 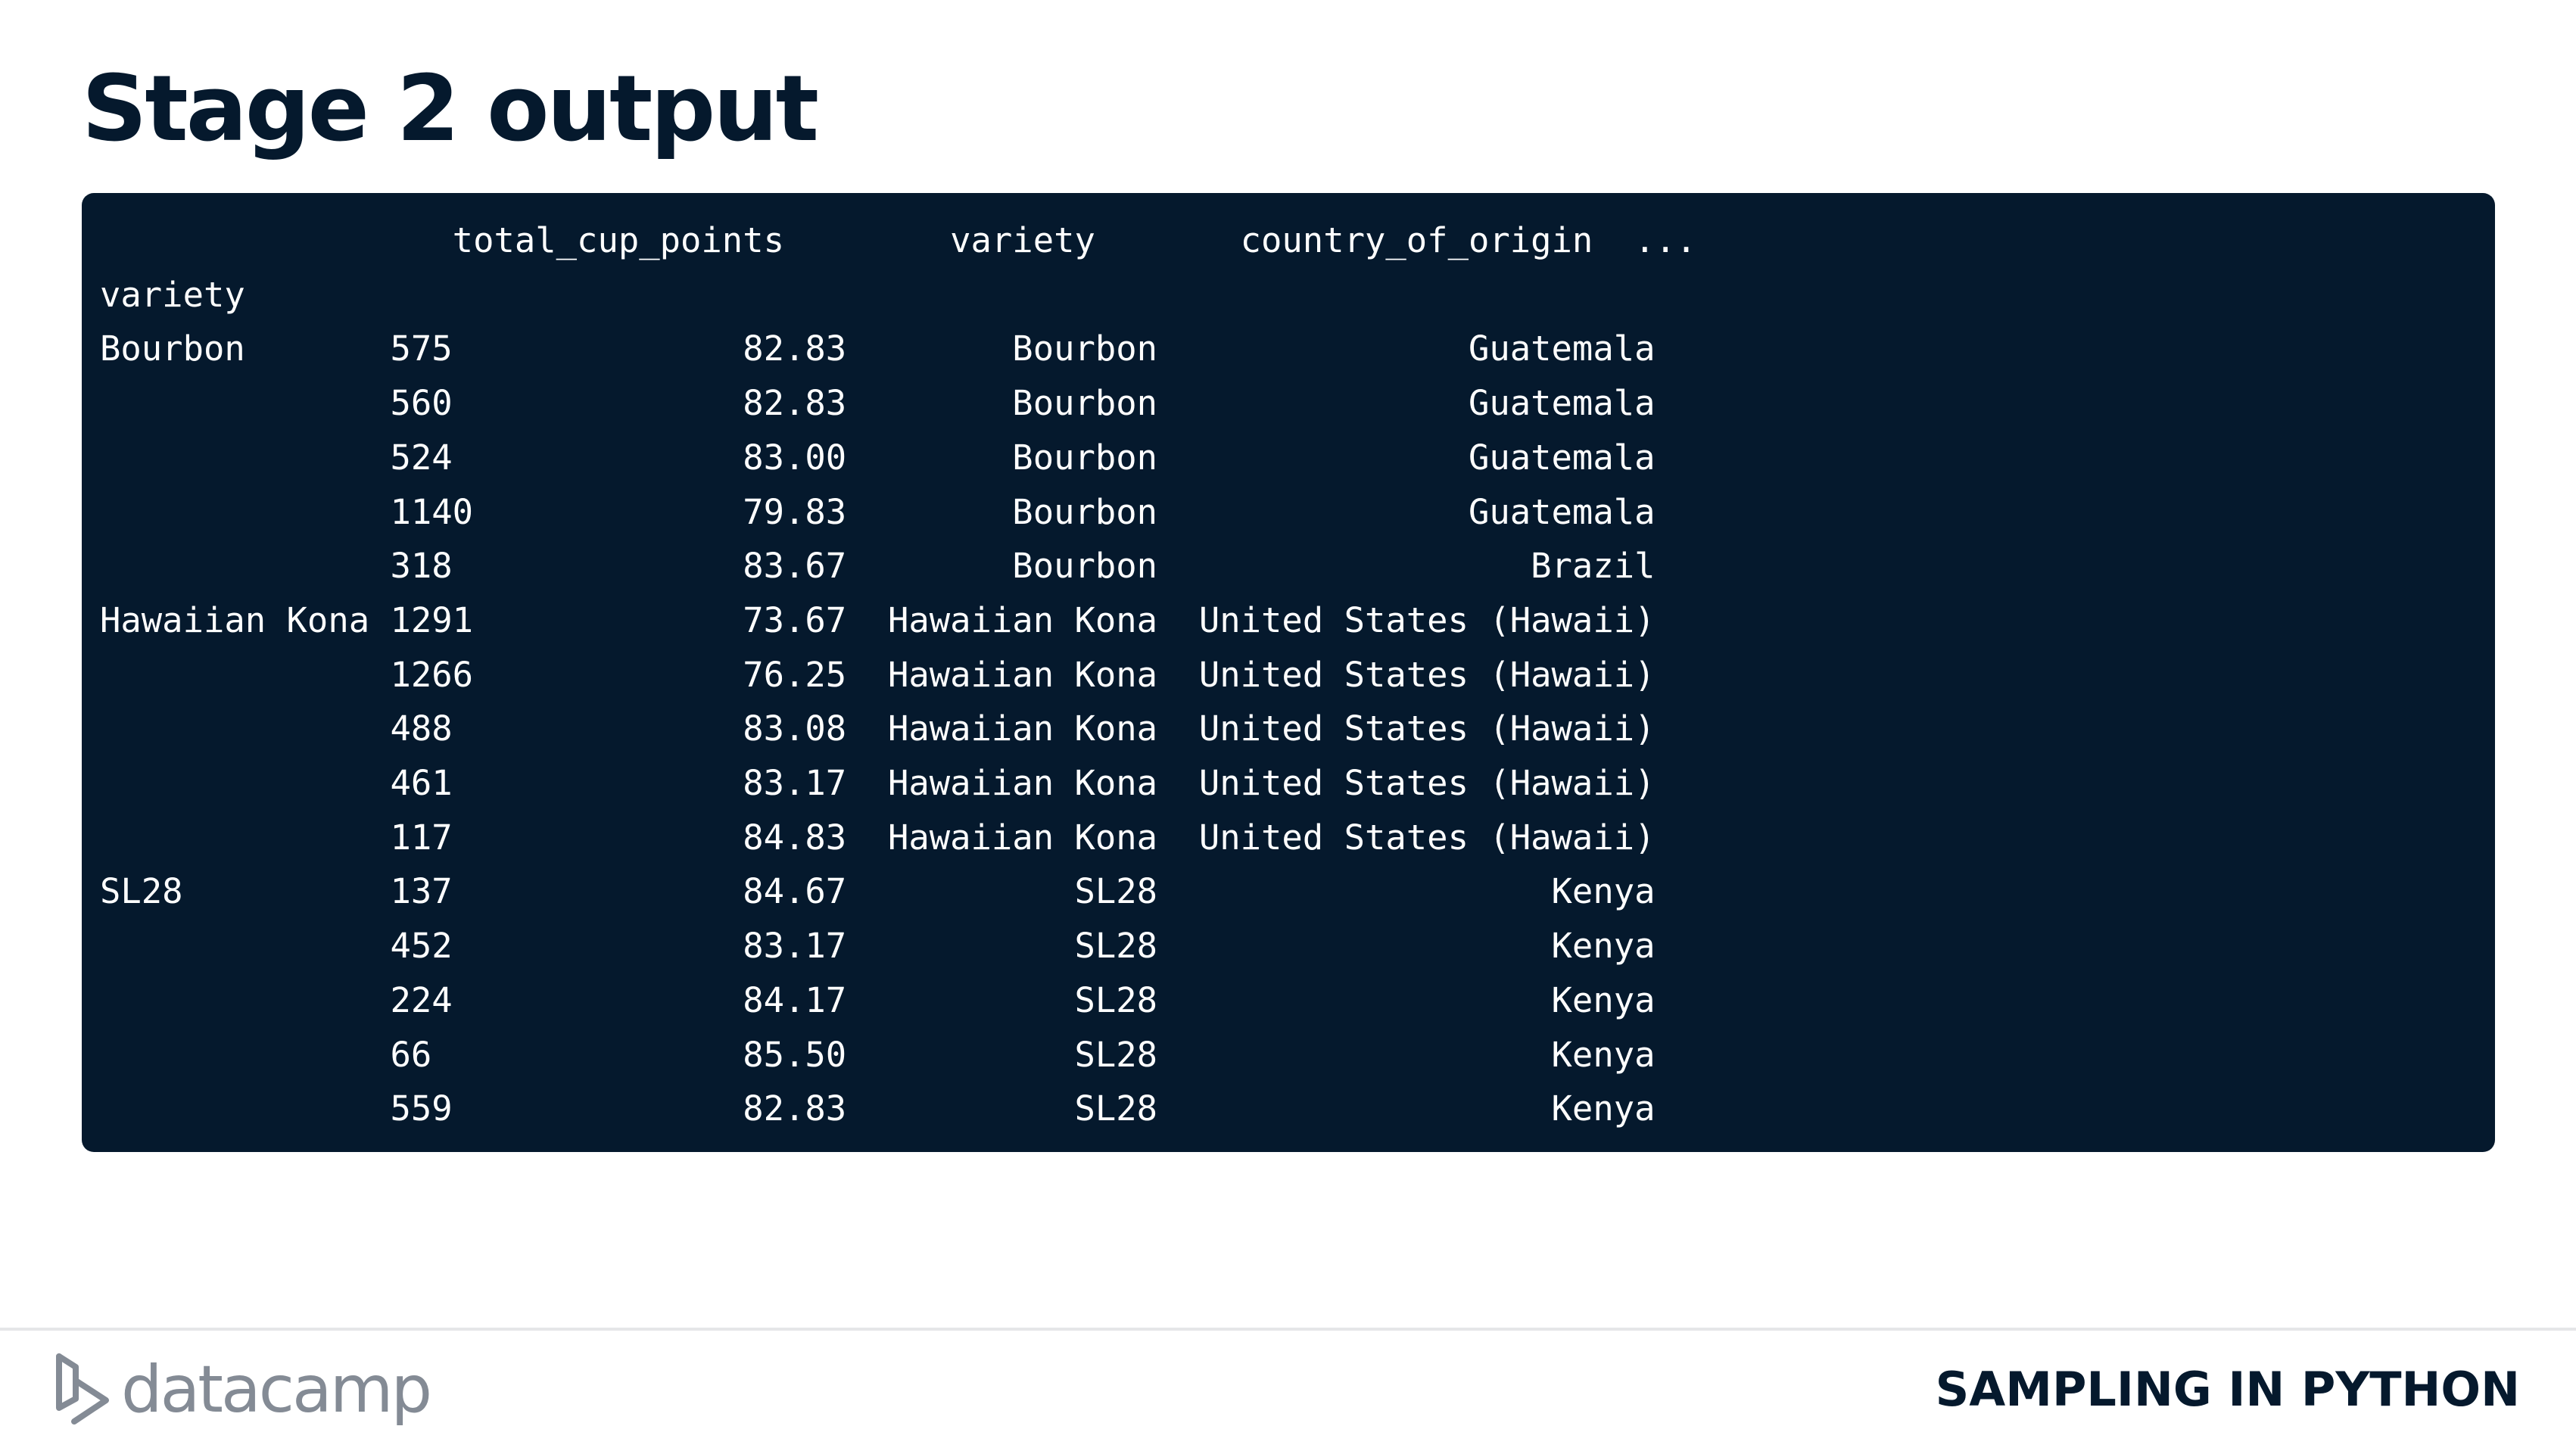 What do you see at coordinates (878, 458) in the screenshot?
I see `code-line: 524 83.00 Bourbon Guatemala` at bounding box center [878, 458].